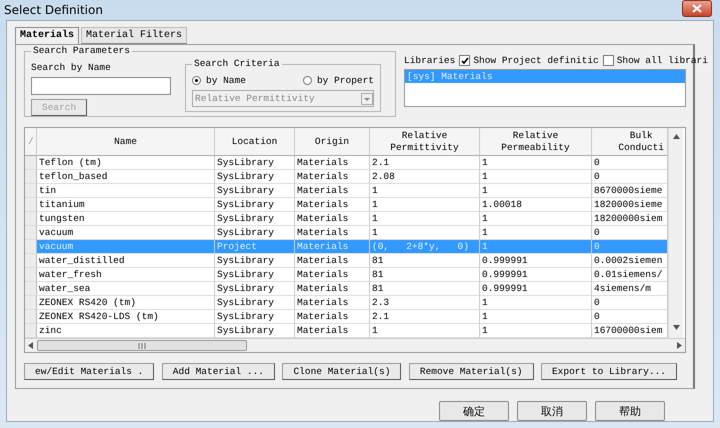  I want to click on column-header: Origin, so click(332, 142).